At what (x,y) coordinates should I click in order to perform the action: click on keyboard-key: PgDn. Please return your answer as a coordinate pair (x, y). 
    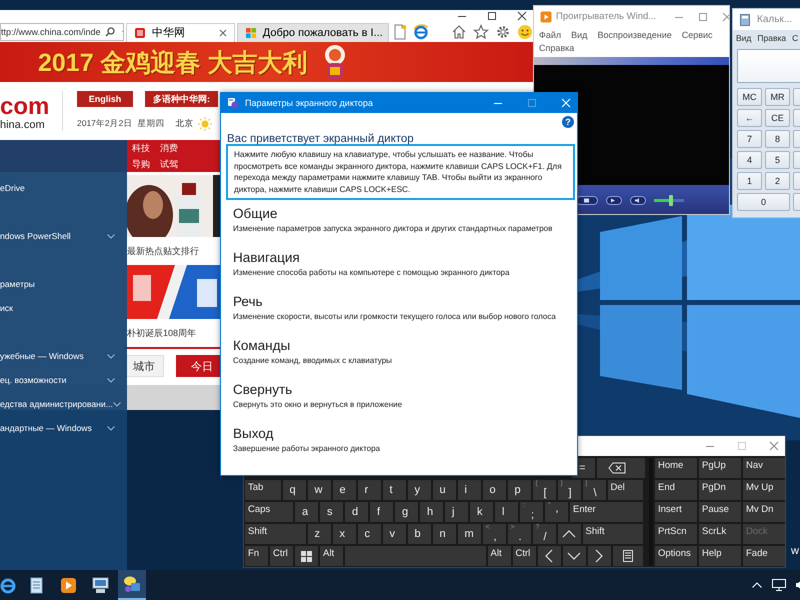
    Looking at the image, I should click on (720, 490).